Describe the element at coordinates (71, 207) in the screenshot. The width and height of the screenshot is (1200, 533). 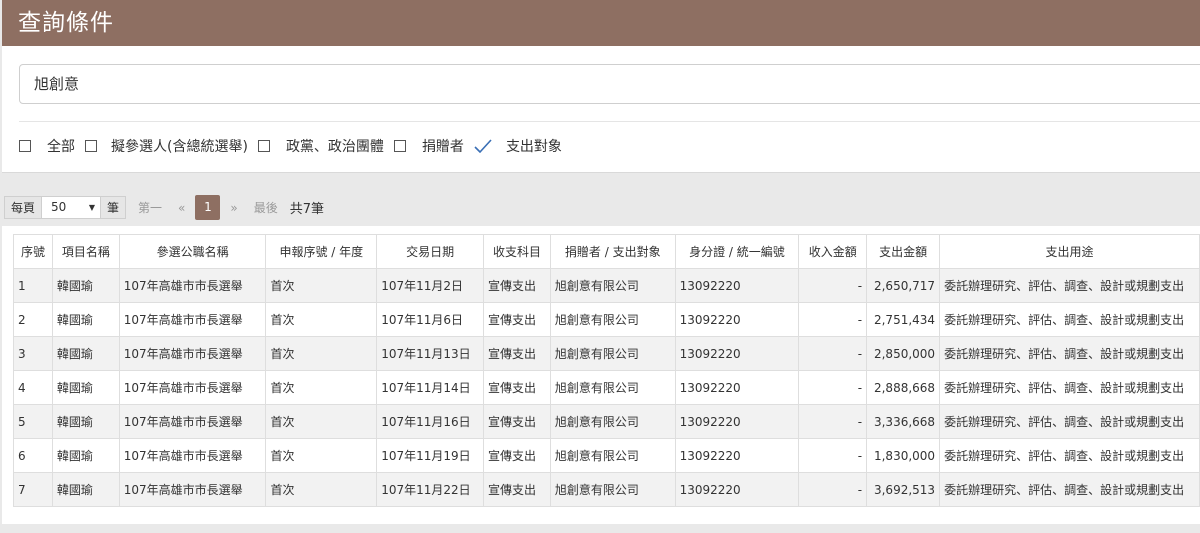
I see `per-page-select: 50 ▼` at that location.